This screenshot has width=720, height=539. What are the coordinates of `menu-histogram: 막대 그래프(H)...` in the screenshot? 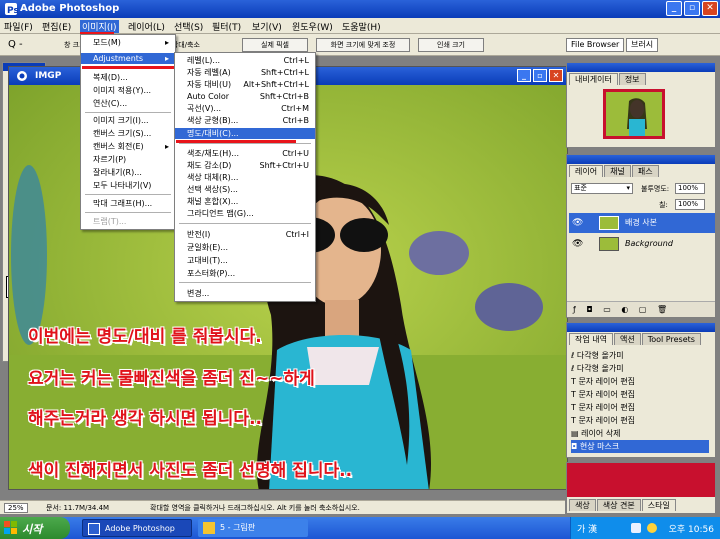 It's located at (128, 203).